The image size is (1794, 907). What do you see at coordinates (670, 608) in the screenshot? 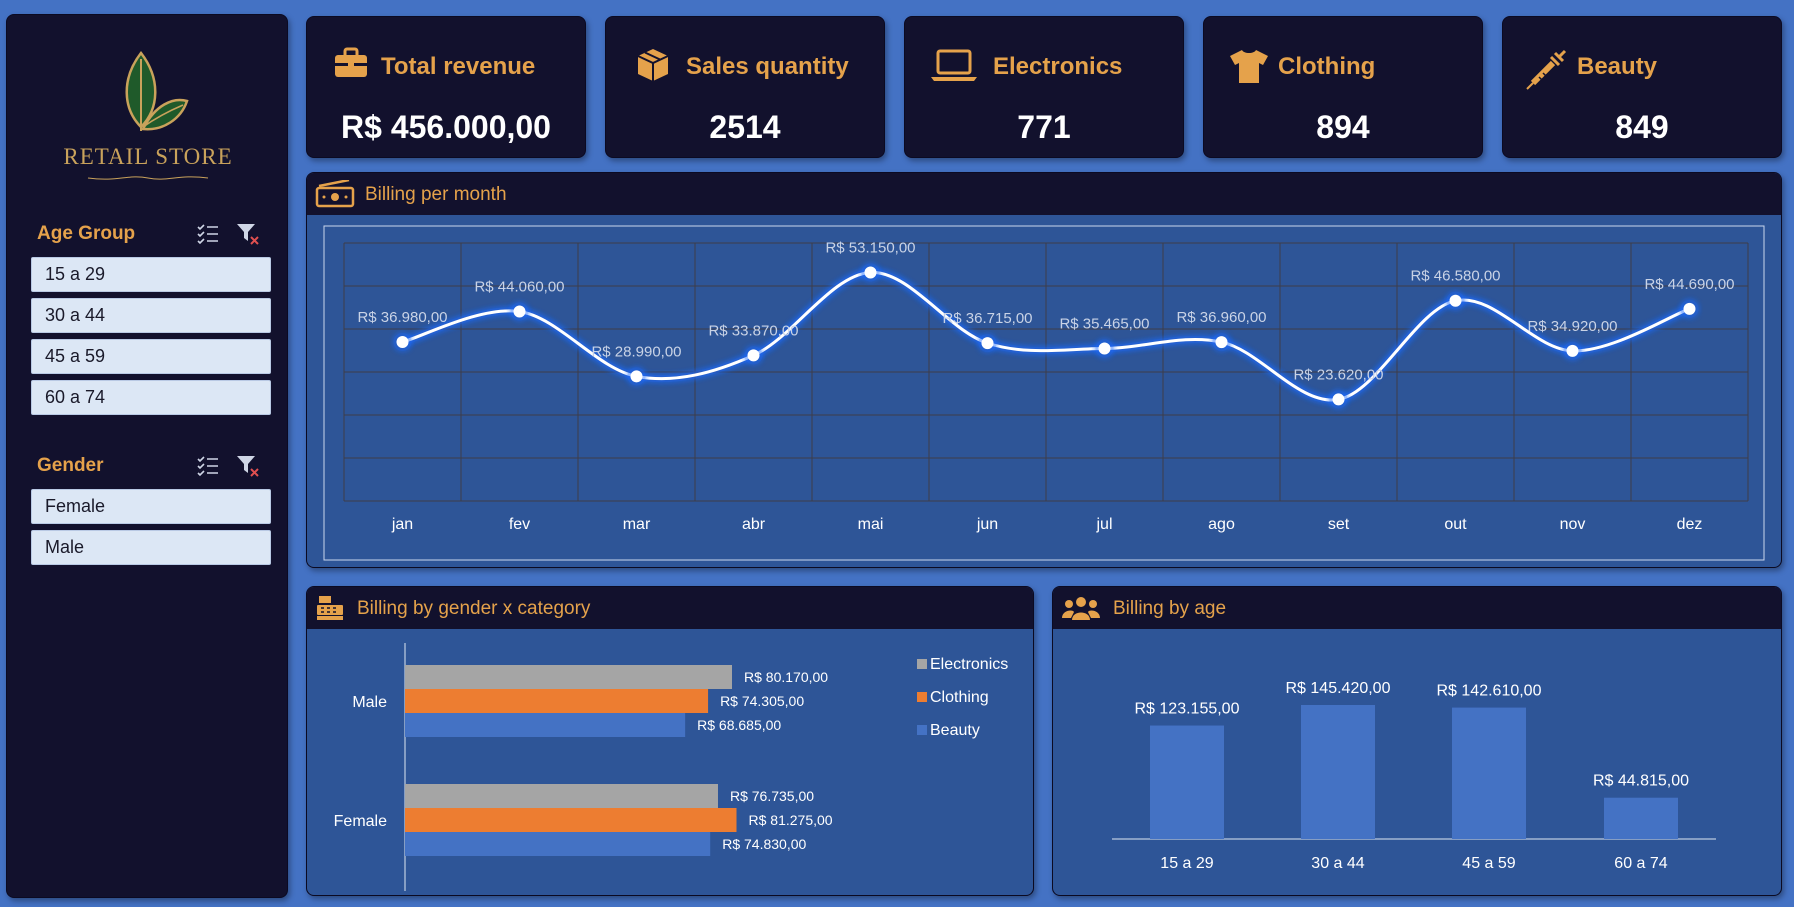
I see `chart-header: Billing by gender x category` at bounding box center [670, 608].